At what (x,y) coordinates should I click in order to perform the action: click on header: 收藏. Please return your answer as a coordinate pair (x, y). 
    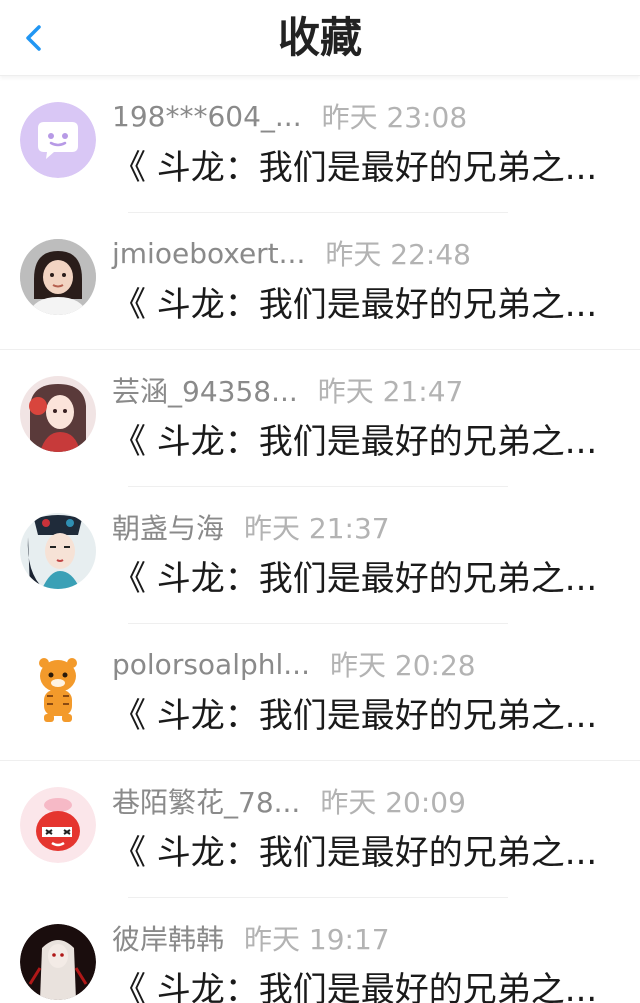
    Looking at the image, I should click on (320, 38).